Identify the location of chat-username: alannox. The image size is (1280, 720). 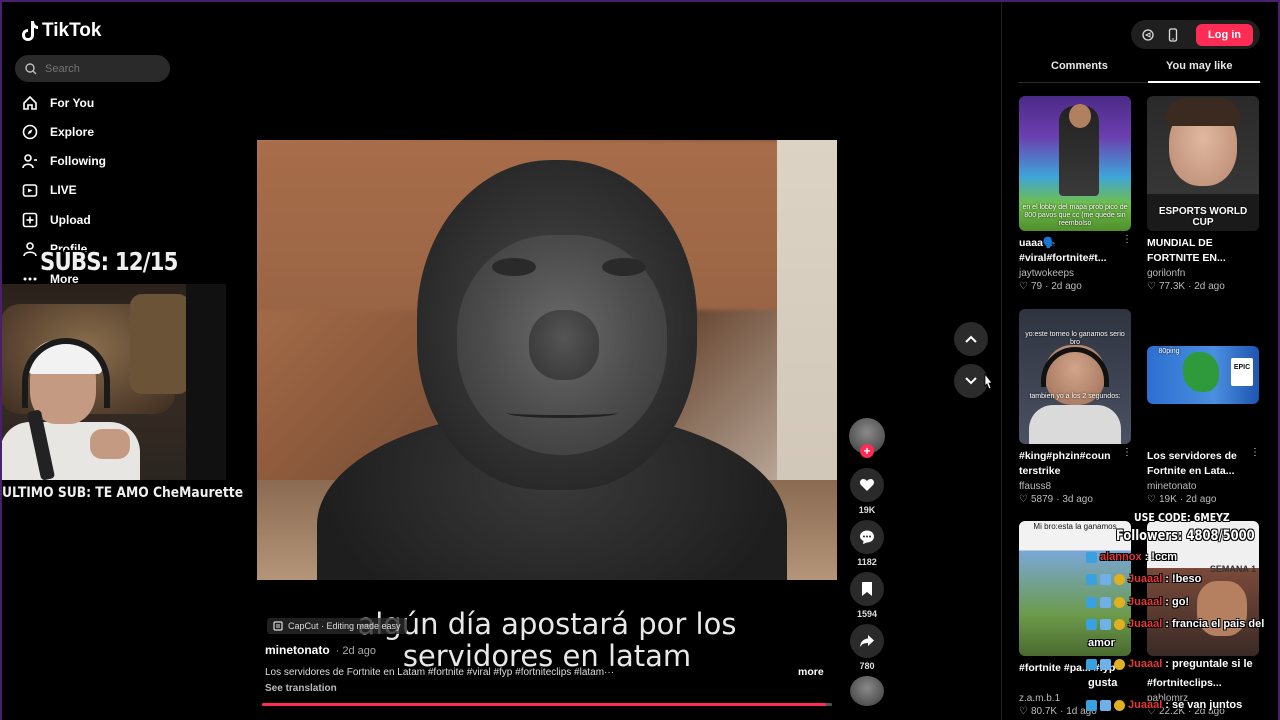
(1121, 557).